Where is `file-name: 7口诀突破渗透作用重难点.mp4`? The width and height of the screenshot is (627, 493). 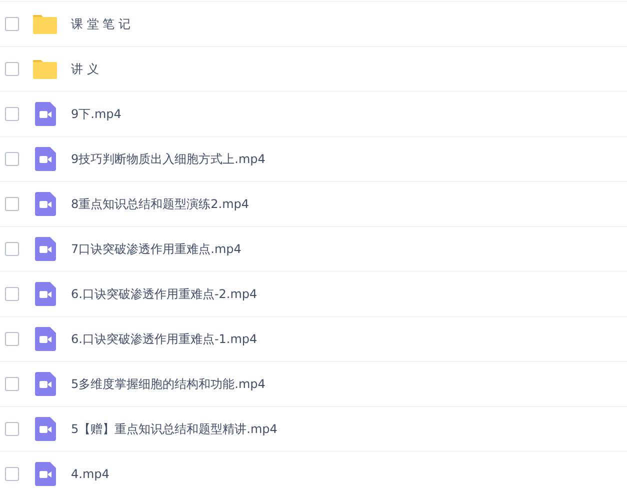 file-name: 7口诀突破渗透作用重难点.mp4 is located at coordinates (156, 249).